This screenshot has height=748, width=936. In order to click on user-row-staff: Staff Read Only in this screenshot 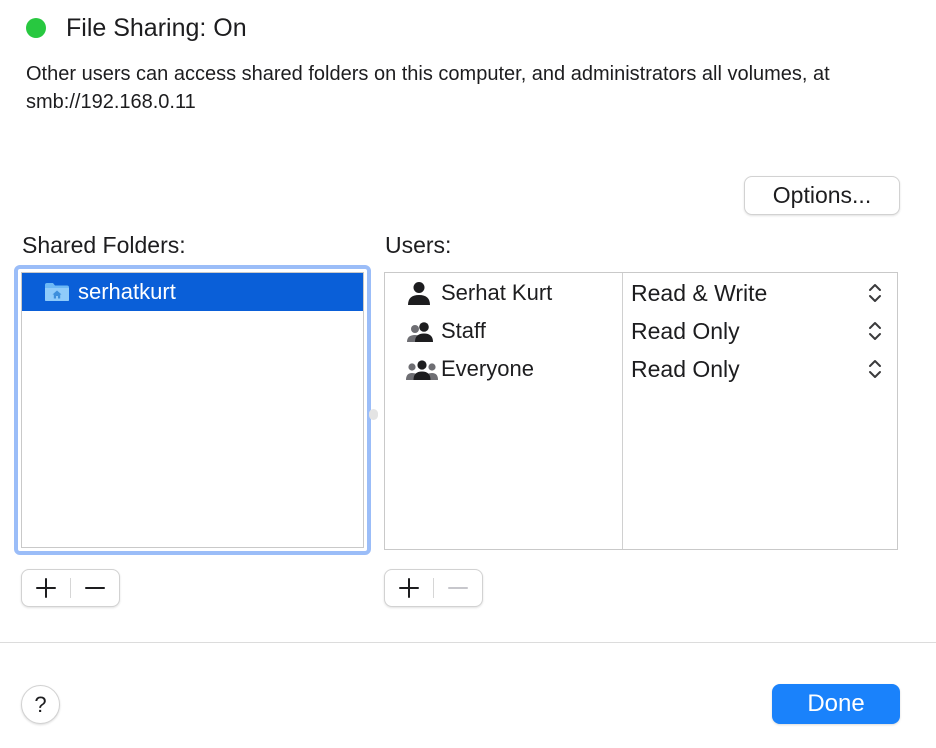, I will do `click(641, 331)`.